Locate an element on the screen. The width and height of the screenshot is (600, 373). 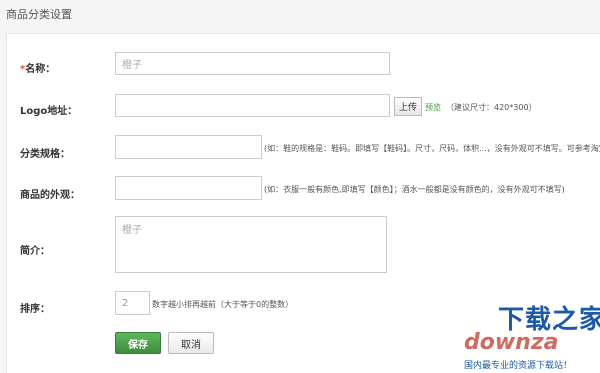
spec-label: 分类规格： is located at coordinates (45, 154).